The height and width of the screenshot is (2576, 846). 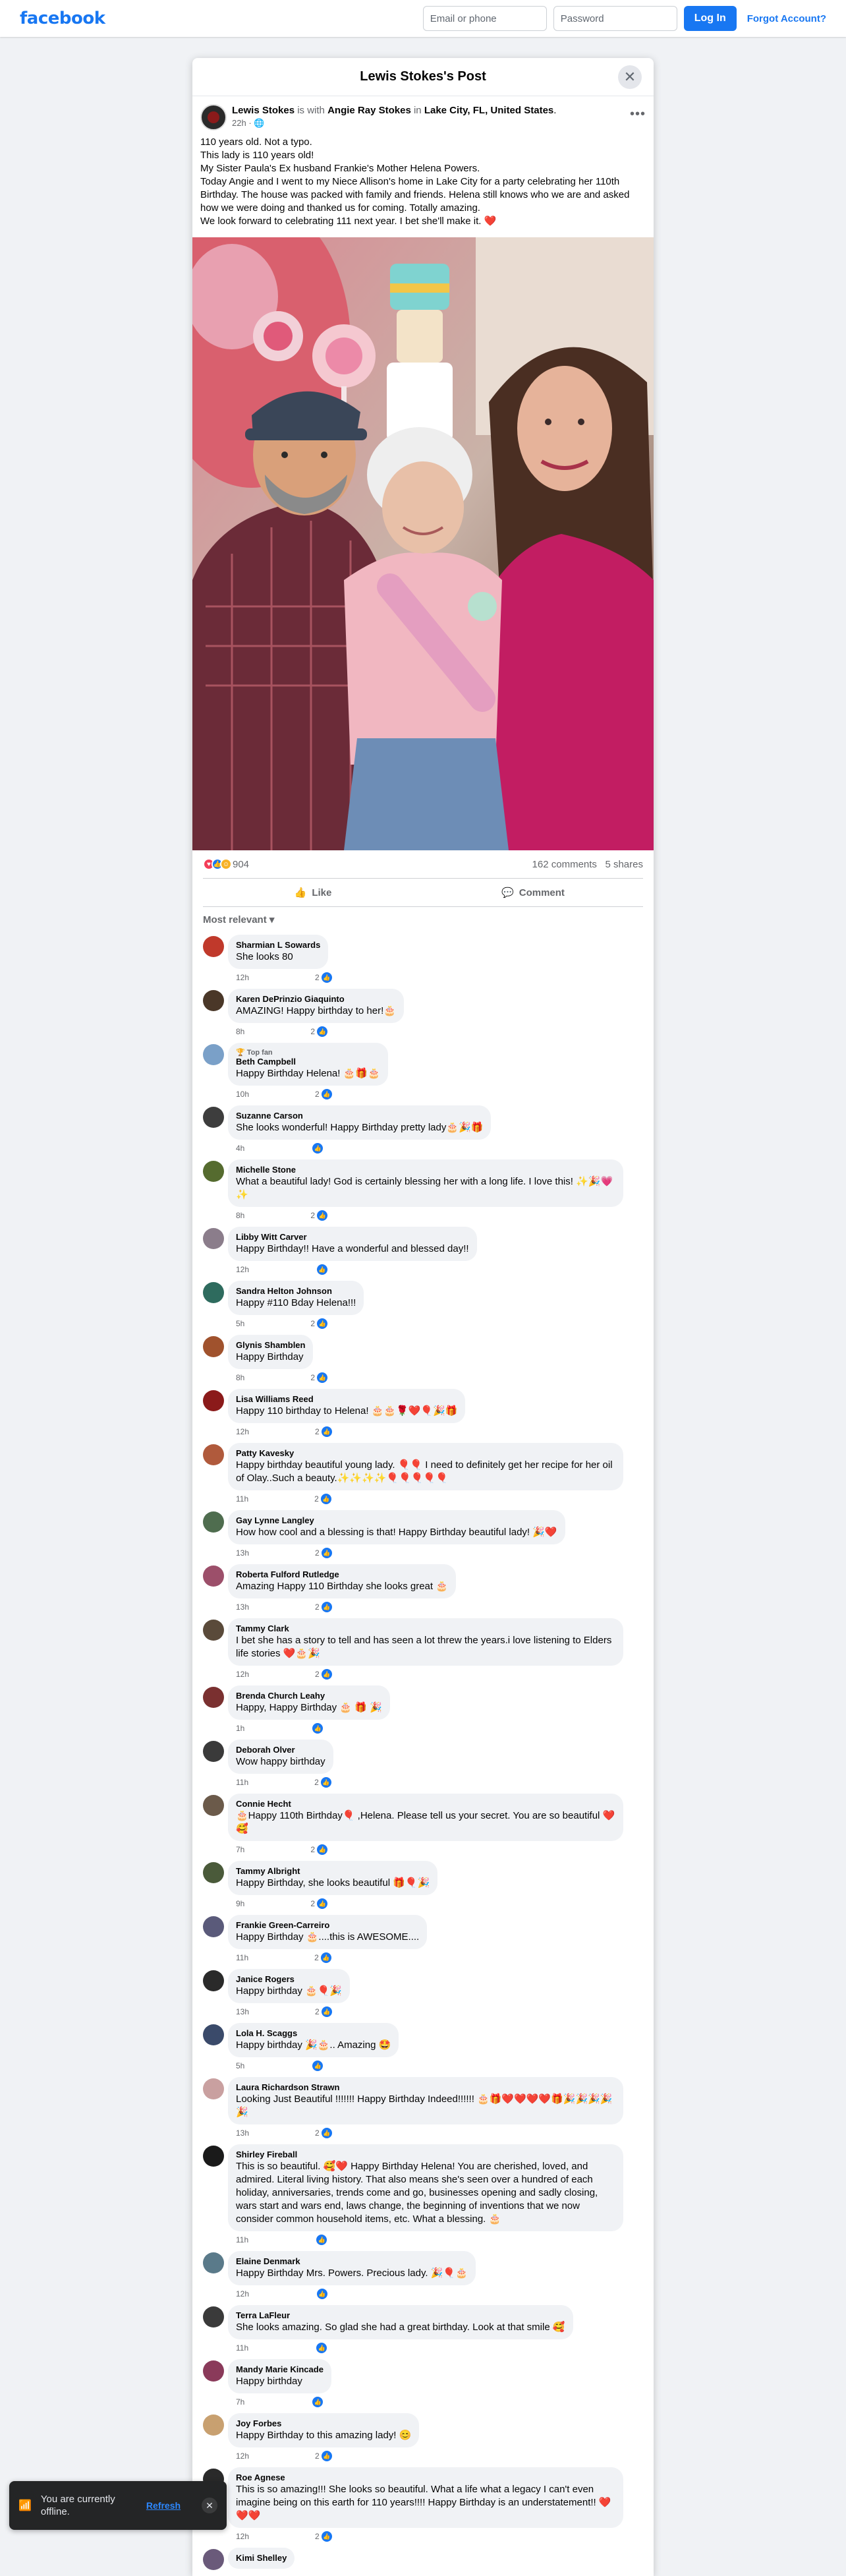 I want to click on reaction-icons: ♥ 👍 ☺, so click(x=217, y=864).